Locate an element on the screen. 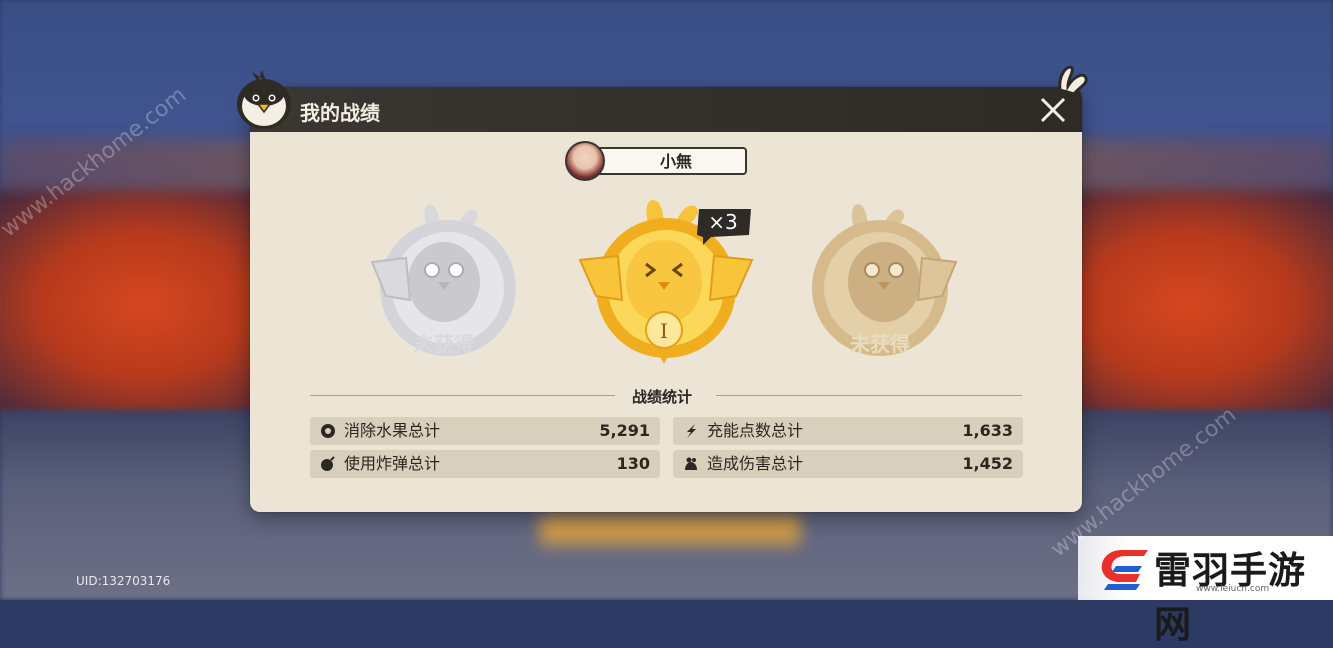 The height and width of the screenshot is (648, 1333). medal-silver: 未获得 is located at coordinates (444, 280).